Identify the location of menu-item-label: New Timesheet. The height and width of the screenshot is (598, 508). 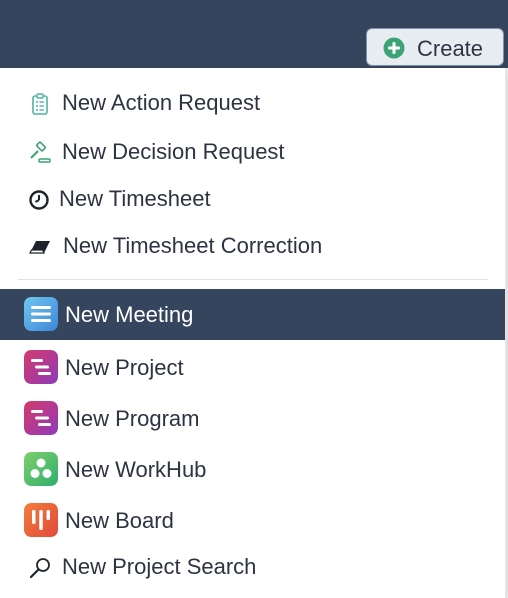
(135, 198).